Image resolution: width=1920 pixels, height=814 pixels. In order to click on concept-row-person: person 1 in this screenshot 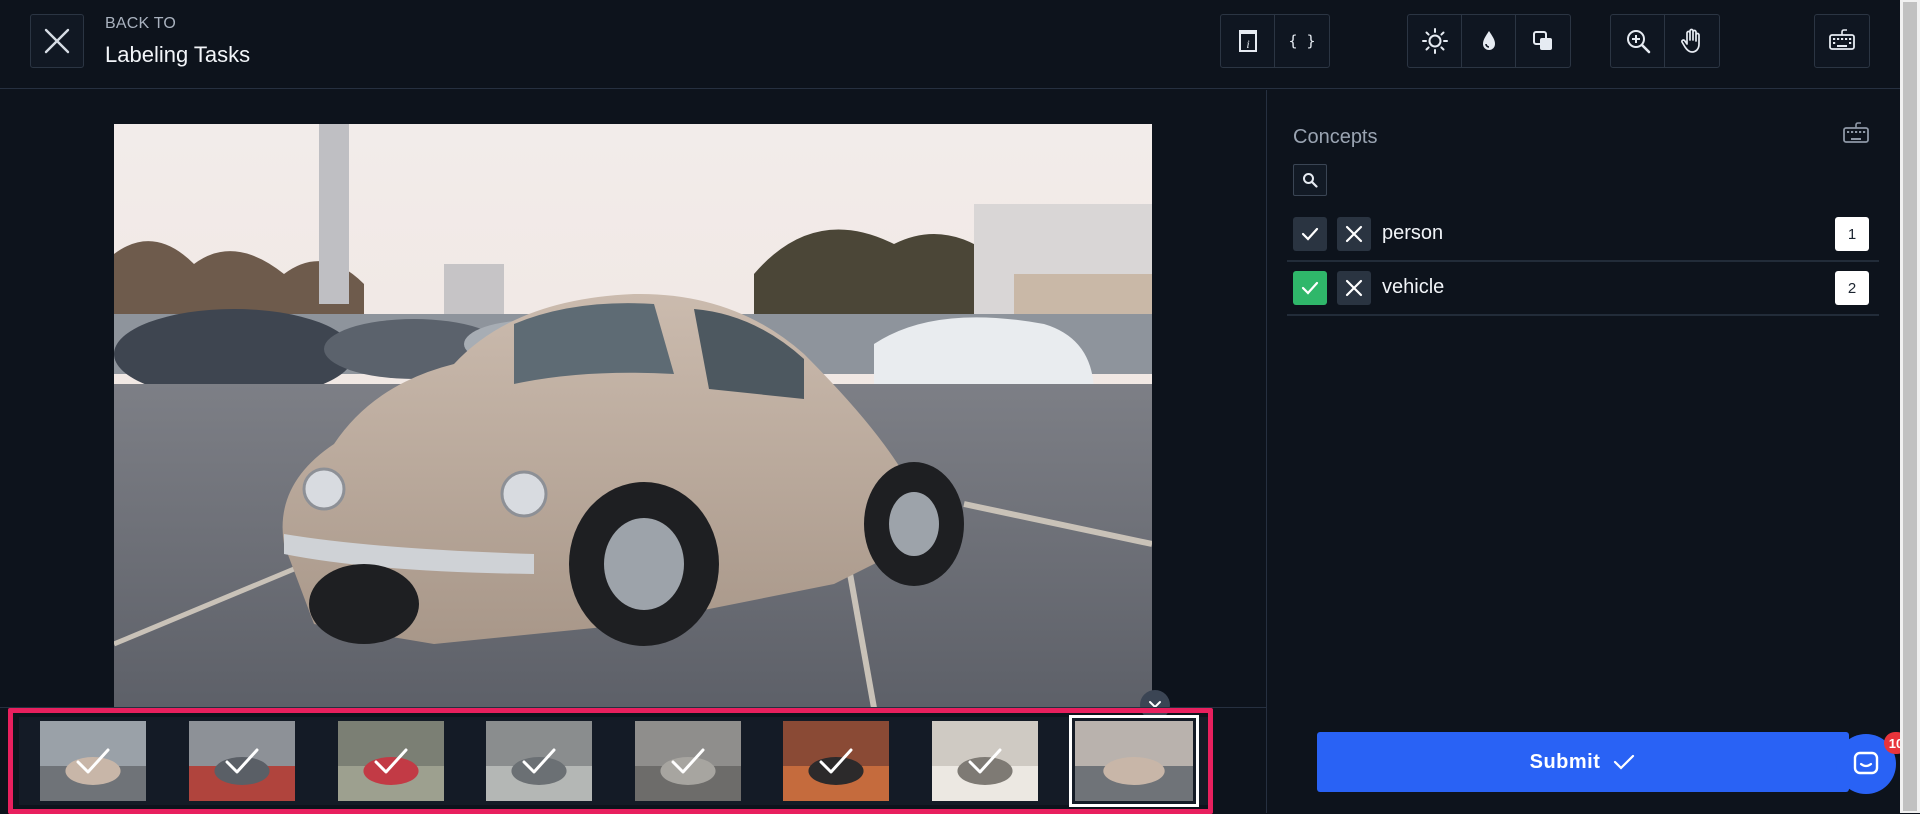, I will do `click(1583, 235)`.